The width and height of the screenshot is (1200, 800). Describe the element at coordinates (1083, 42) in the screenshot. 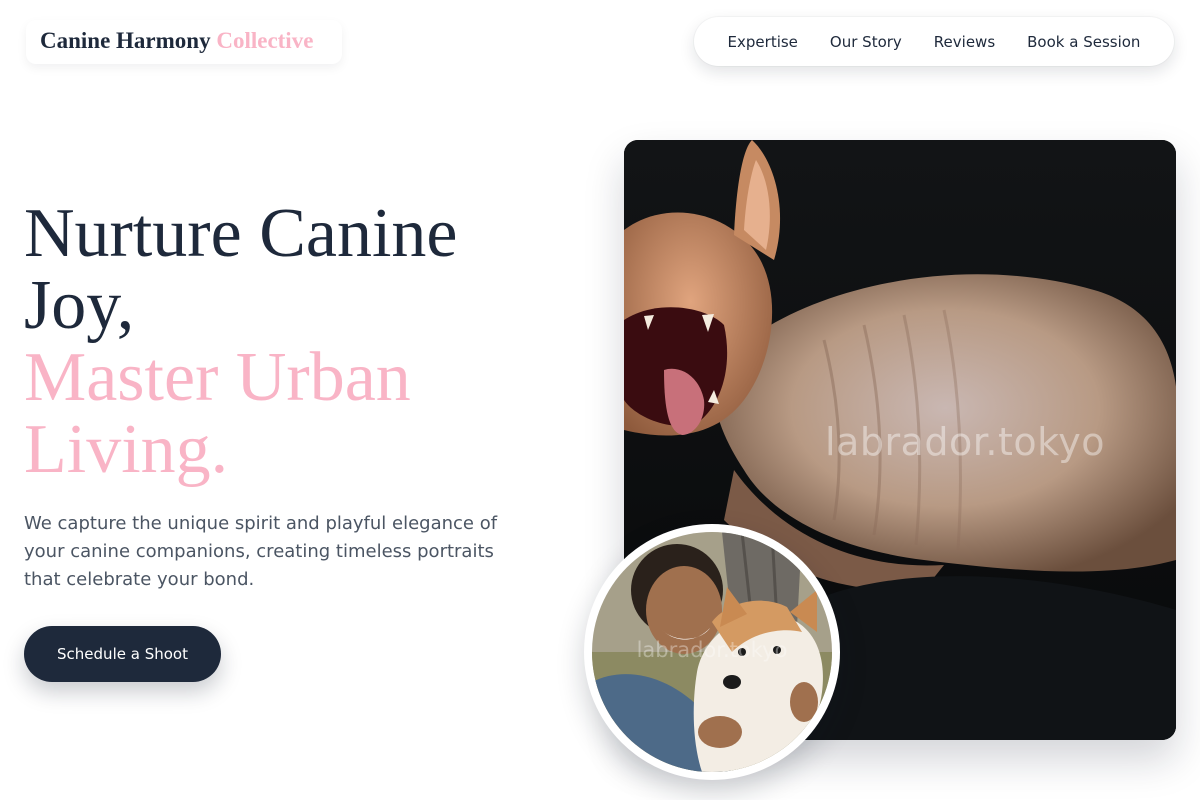

I see `nav-link-book-session: Book a Session` at that location.